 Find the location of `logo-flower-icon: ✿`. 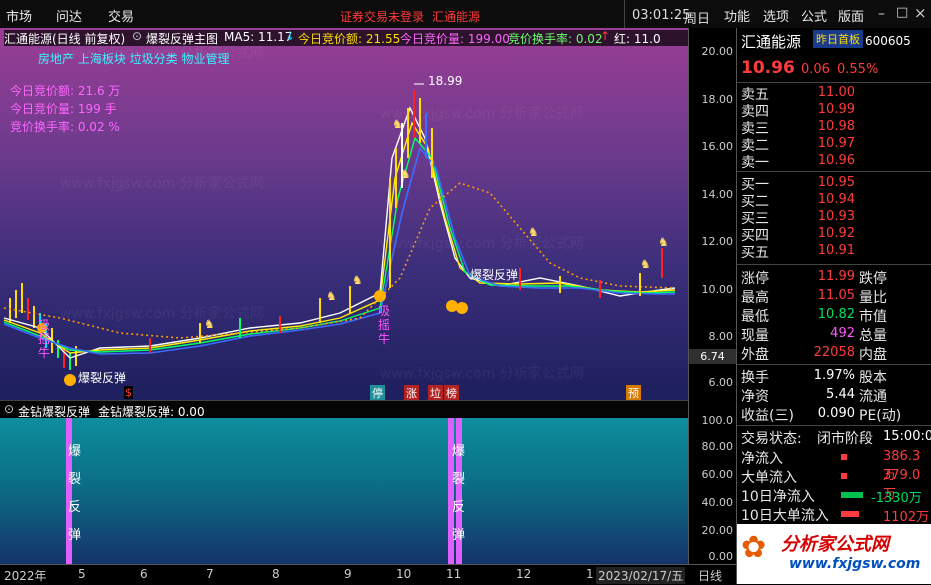

logo-flower-icon: ✿ is located at coordinates (754, 547).